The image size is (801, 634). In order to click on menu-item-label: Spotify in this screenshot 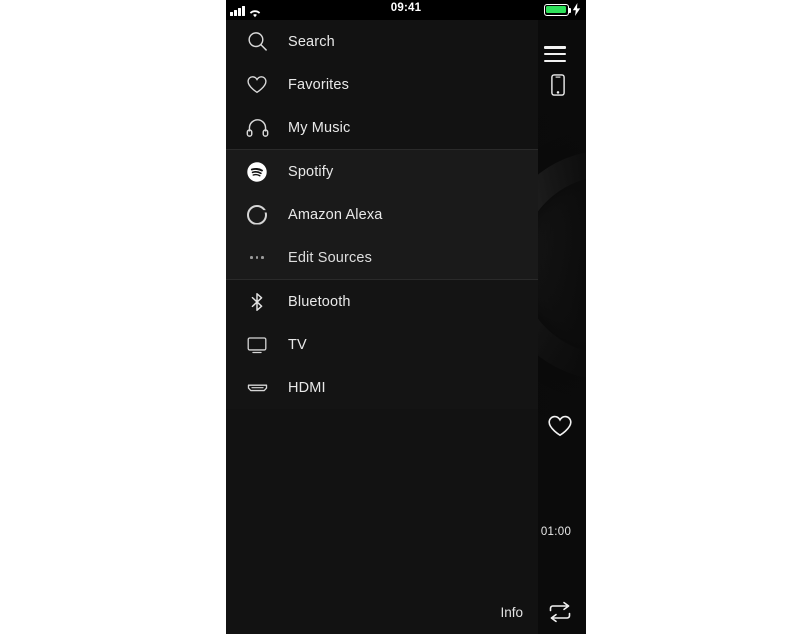, I will do `click(311, 171)`.